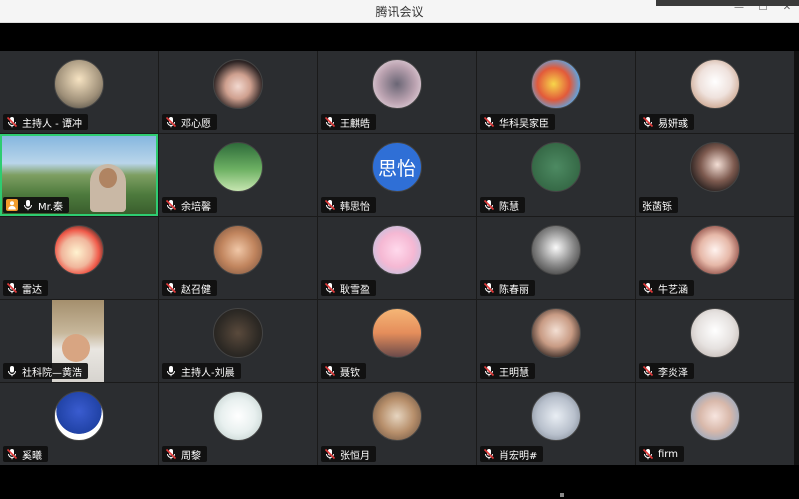 The width and height of the screenshot is (799, 499). What do you see at coordinates (509, 207) in the screenshot?
I see `participant-name: 陈慧` at bounding box center [509, 207].